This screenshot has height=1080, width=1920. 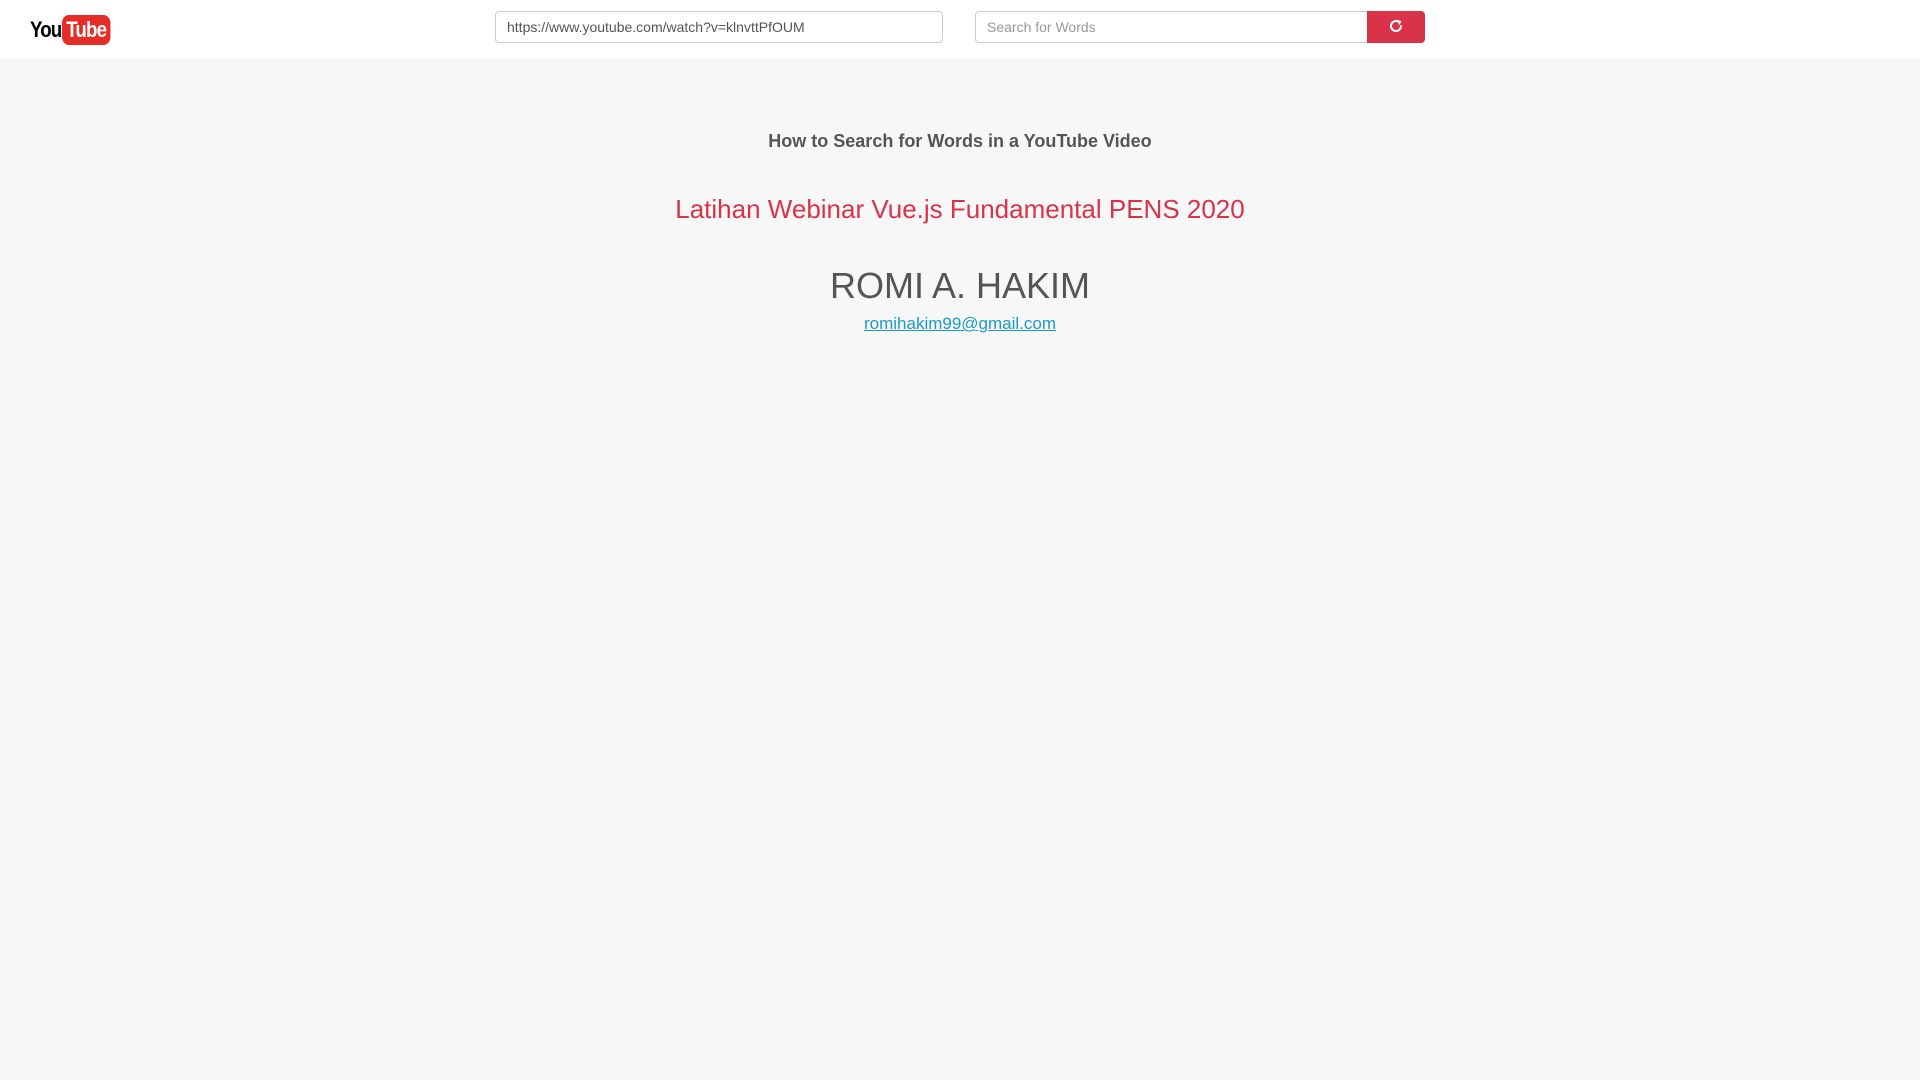 I want to click on word-search-group, so click(x=1200, y=27).